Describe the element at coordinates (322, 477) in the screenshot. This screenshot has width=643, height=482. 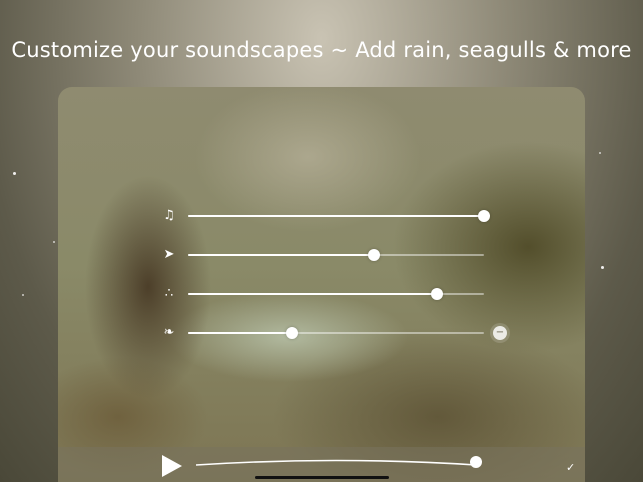
I see `home-indicator` at that location.